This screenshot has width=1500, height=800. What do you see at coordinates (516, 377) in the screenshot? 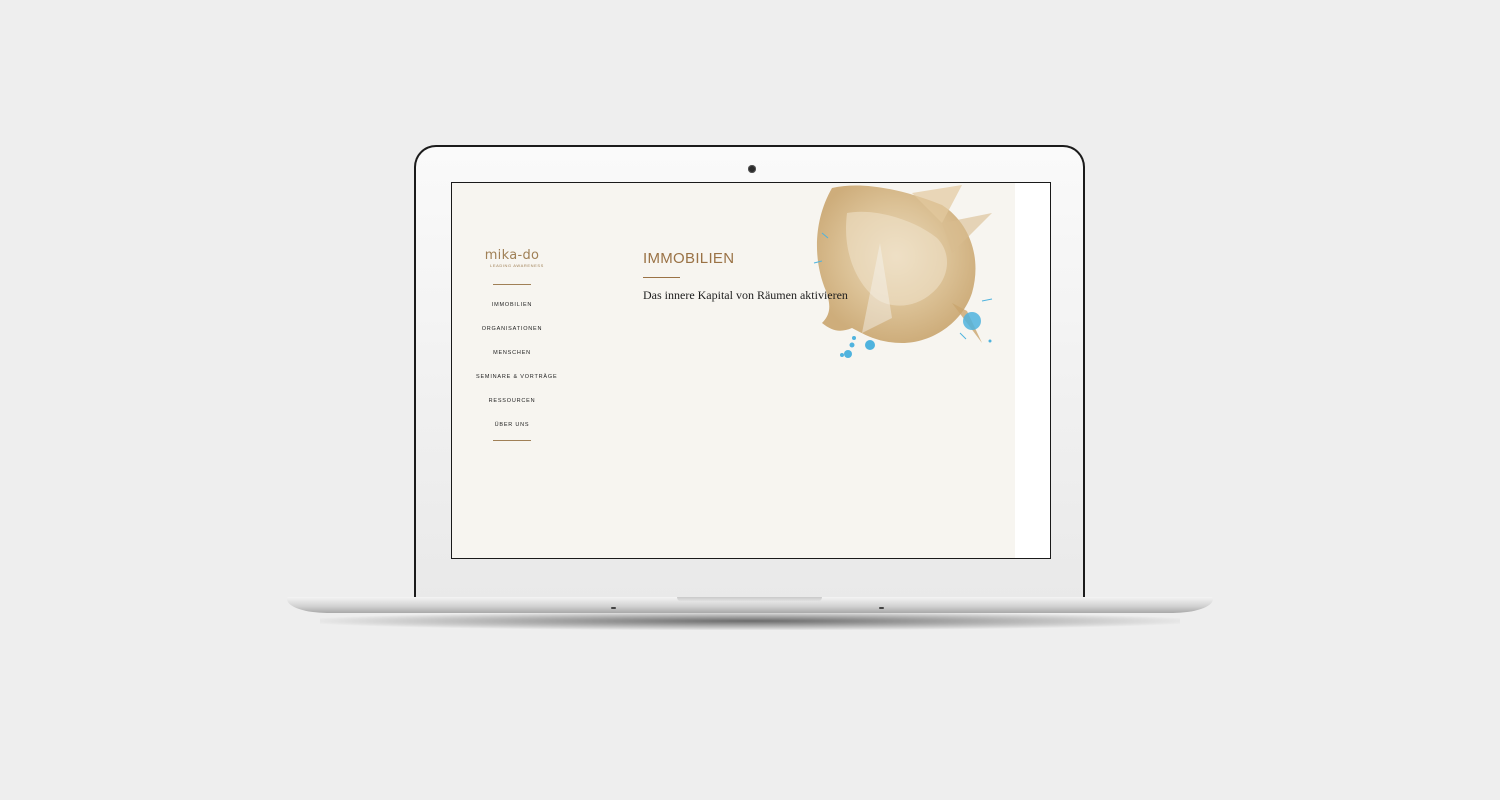
I see `nav-item-seminare-vortraege: SEMINARE & VORTRÄGE` at bounding box center [516, 377].